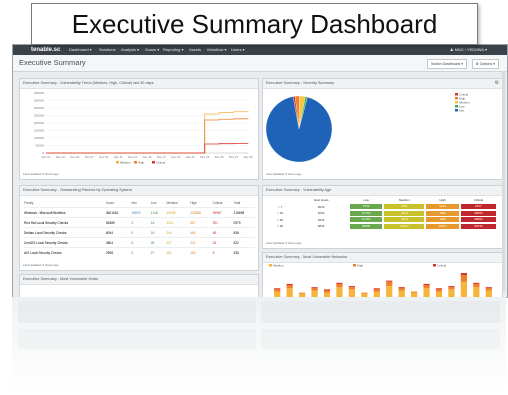  I want to click on nav-users: Users ▾, so click(238, 50).